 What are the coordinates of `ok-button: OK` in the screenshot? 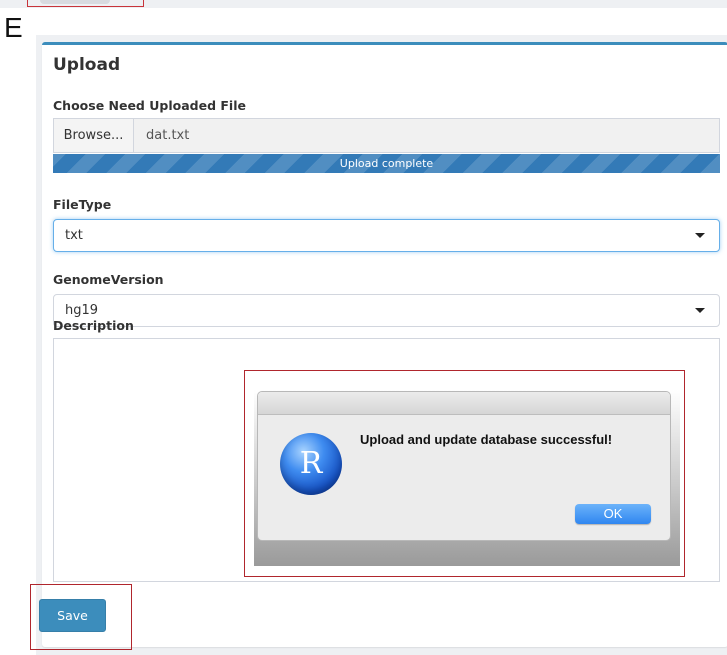 It's located at (613, 514).